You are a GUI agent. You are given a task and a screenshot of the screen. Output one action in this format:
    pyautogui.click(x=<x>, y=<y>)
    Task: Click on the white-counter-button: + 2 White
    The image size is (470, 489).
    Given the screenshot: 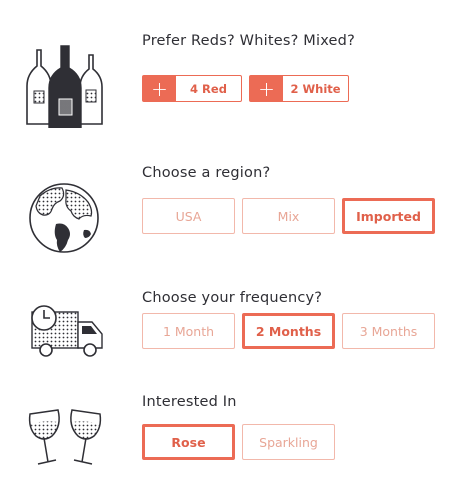 What is the action you would take?
    pyautogui.click(x=299, y=88)
    